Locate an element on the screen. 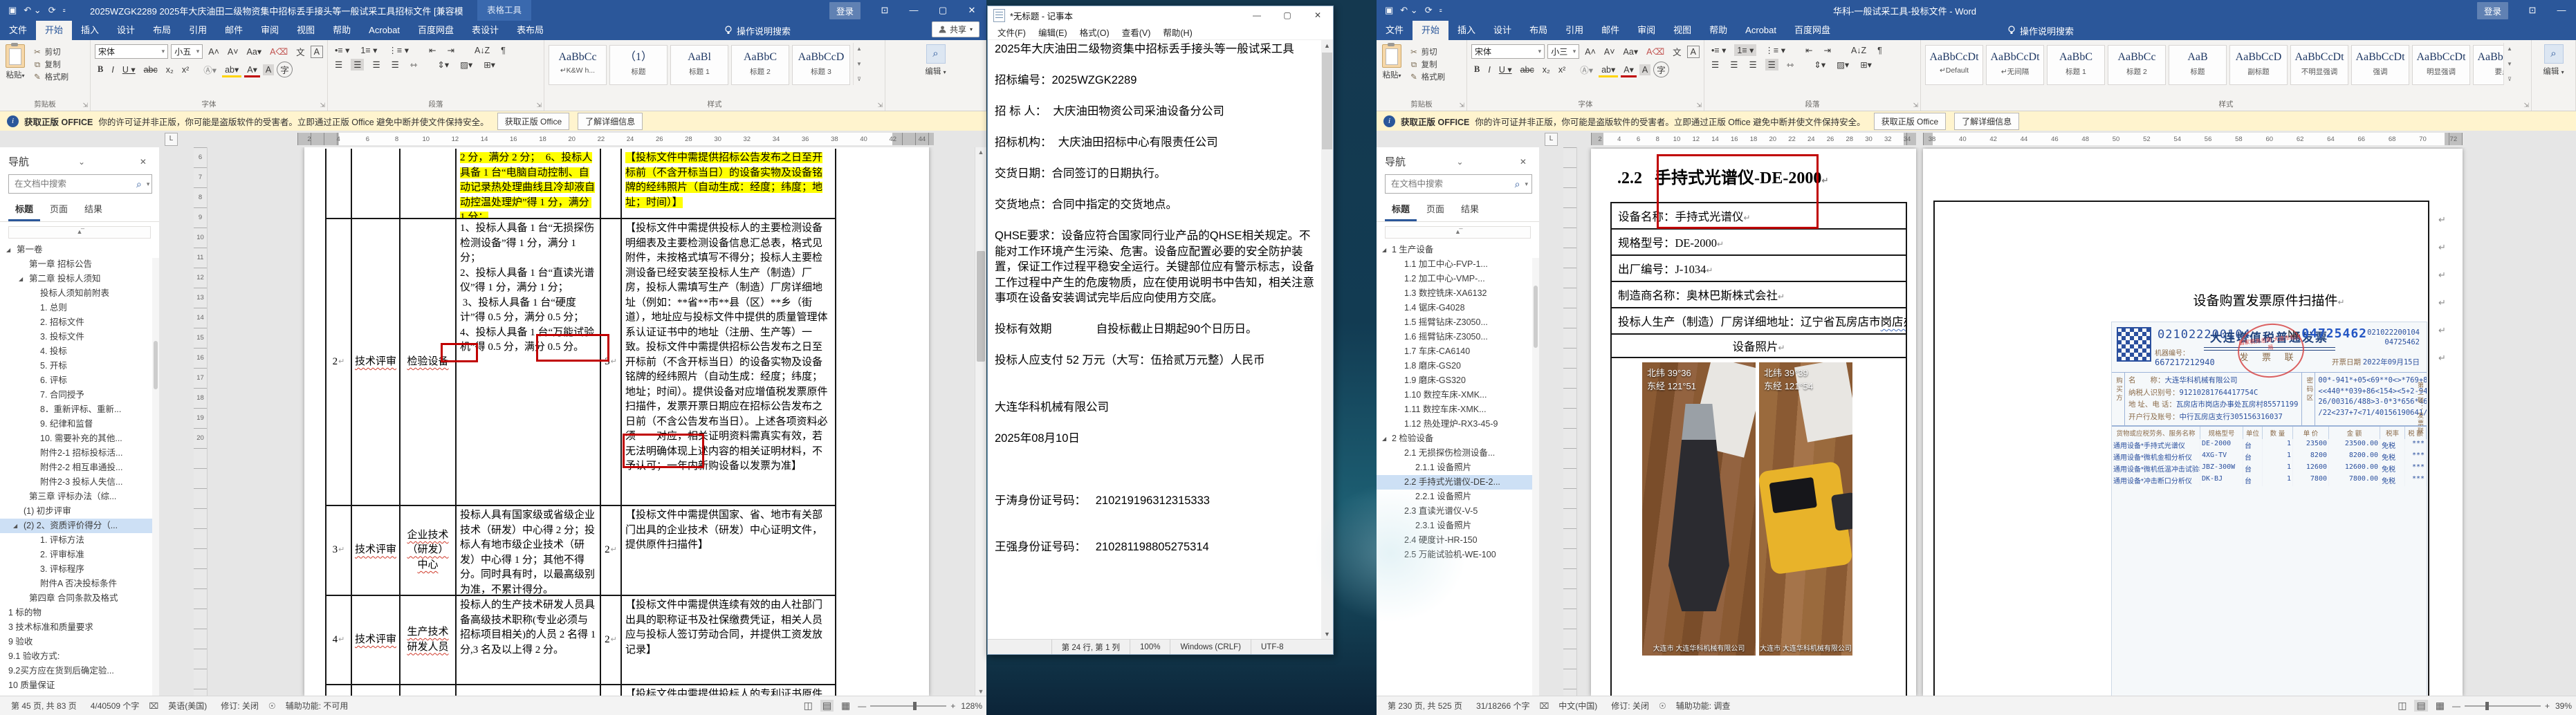  sort-button: A↓Z is located at coordinates (482, 50).